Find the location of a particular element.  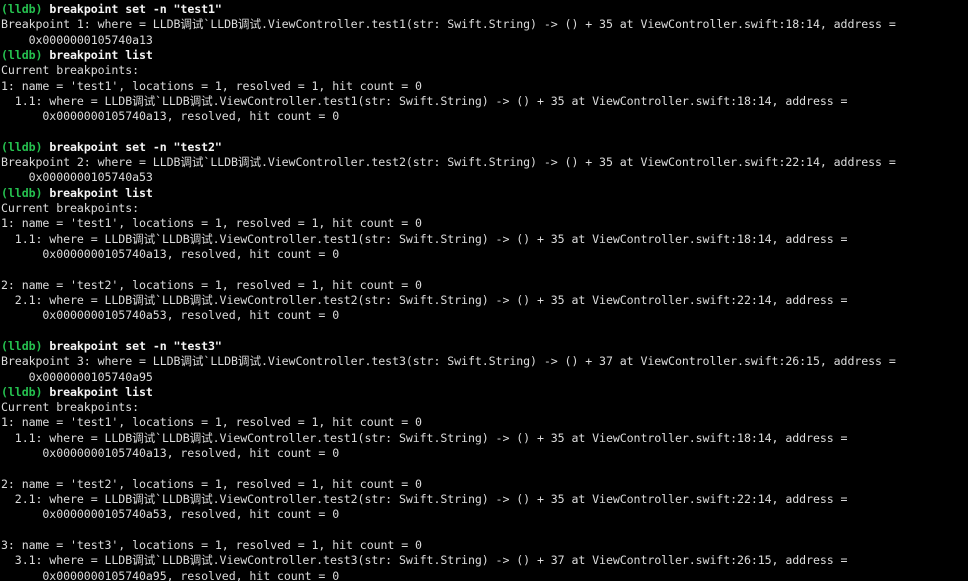

terminal-command-text: breakpoint set -n "test1" is located at coordinates (135, 9).